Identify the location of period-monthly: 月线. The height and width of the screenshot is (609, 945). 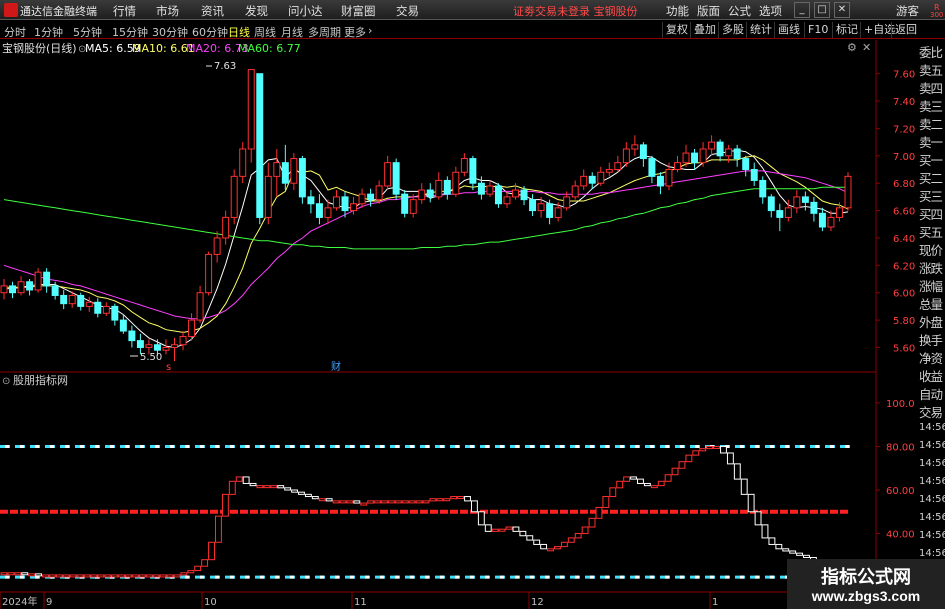
(292, 32).